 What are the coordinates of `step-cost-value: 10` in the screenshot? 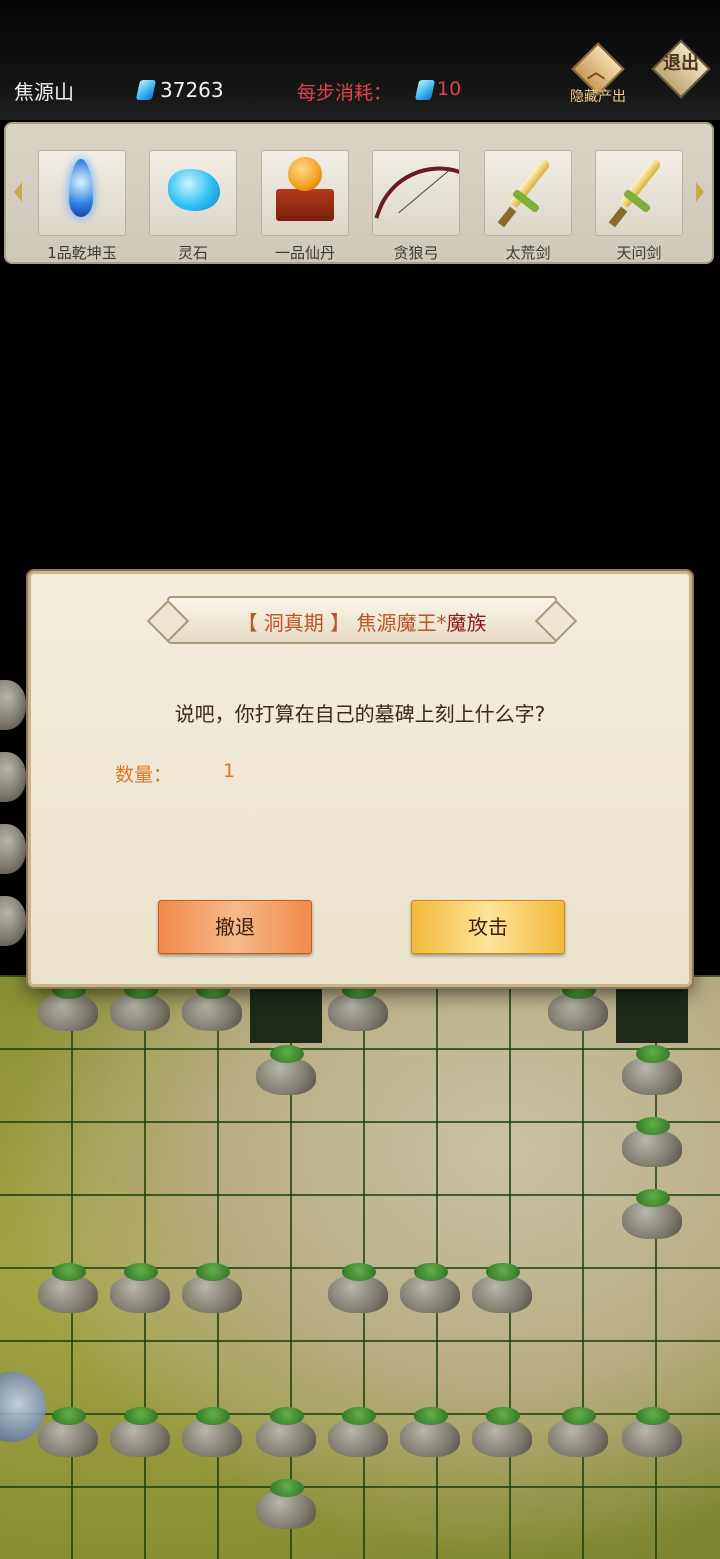 It's located at (449, 89).